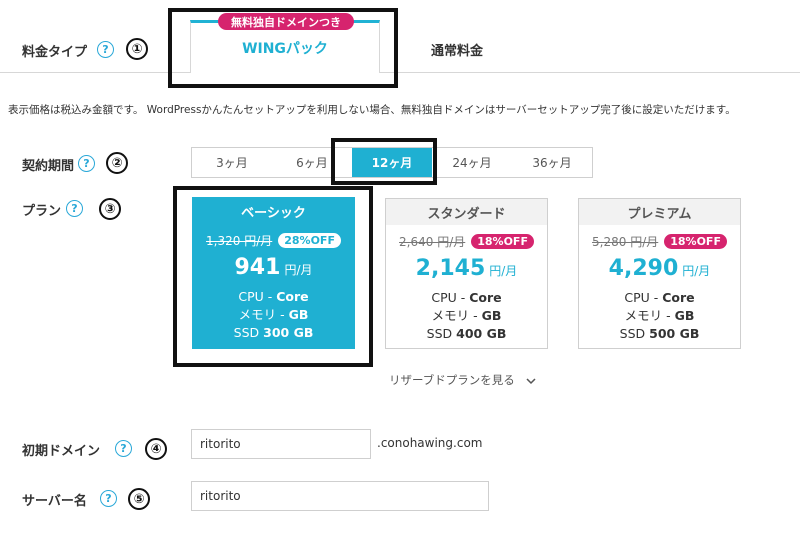  Describe the element at coordinates (281, 444) in the screenshot. I see `initial-domain-input` at that location.